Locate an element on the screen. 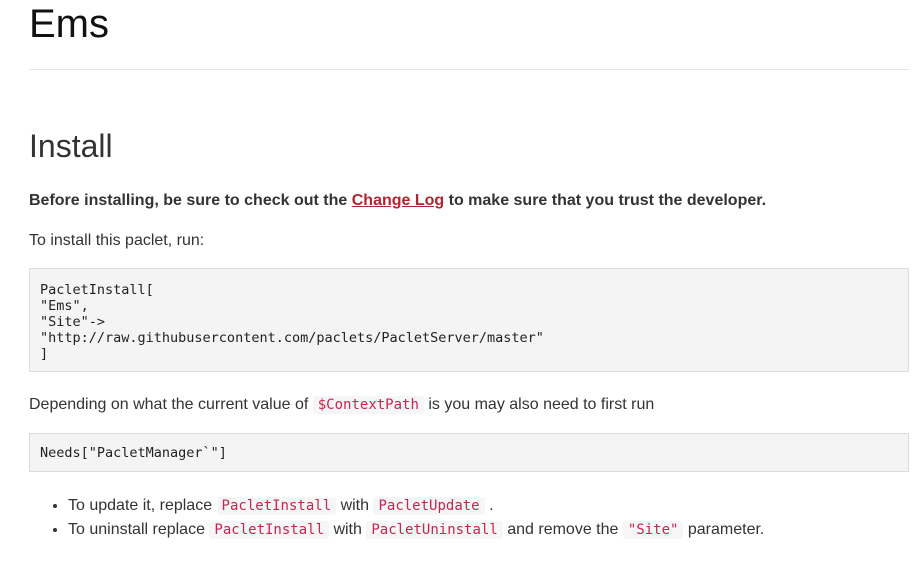  page-title: Ems is located at coordinates (69, 24).